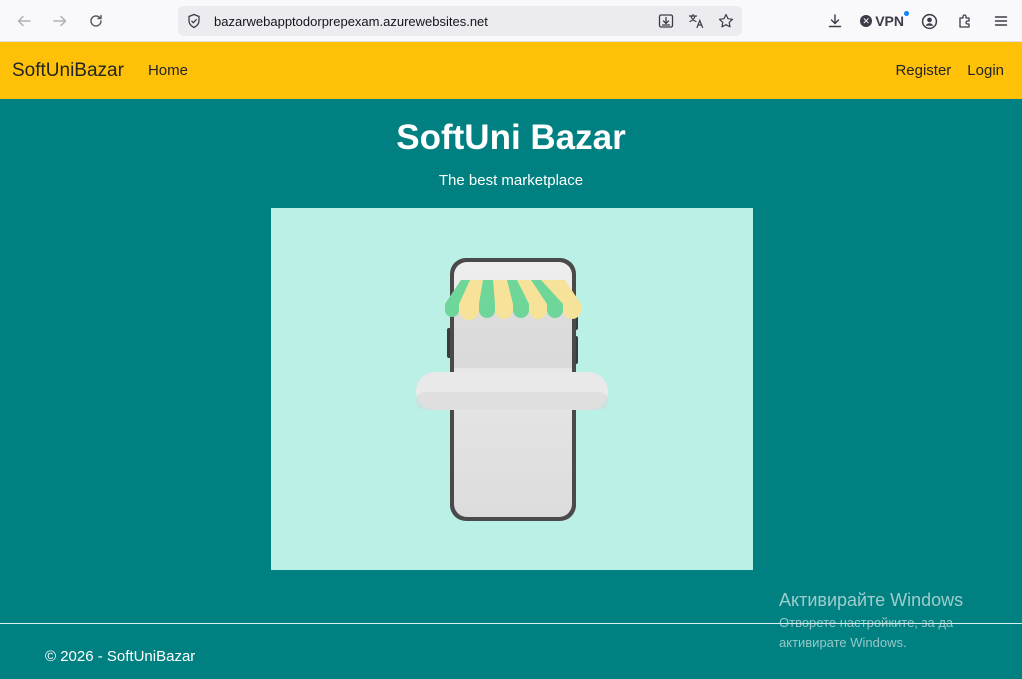 This screenshot has width=1022, height=679. What do you see at coordinates (511, 137) in the screenshot?
I see `page-title: SoftUni Bazar` at bounding box center [511, 137].